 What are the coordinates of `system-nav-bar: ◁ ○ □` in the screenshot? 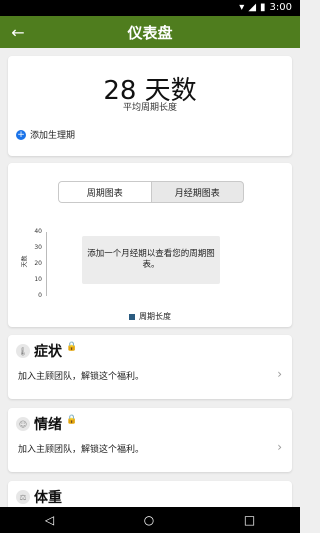 It's located at (150, 520).